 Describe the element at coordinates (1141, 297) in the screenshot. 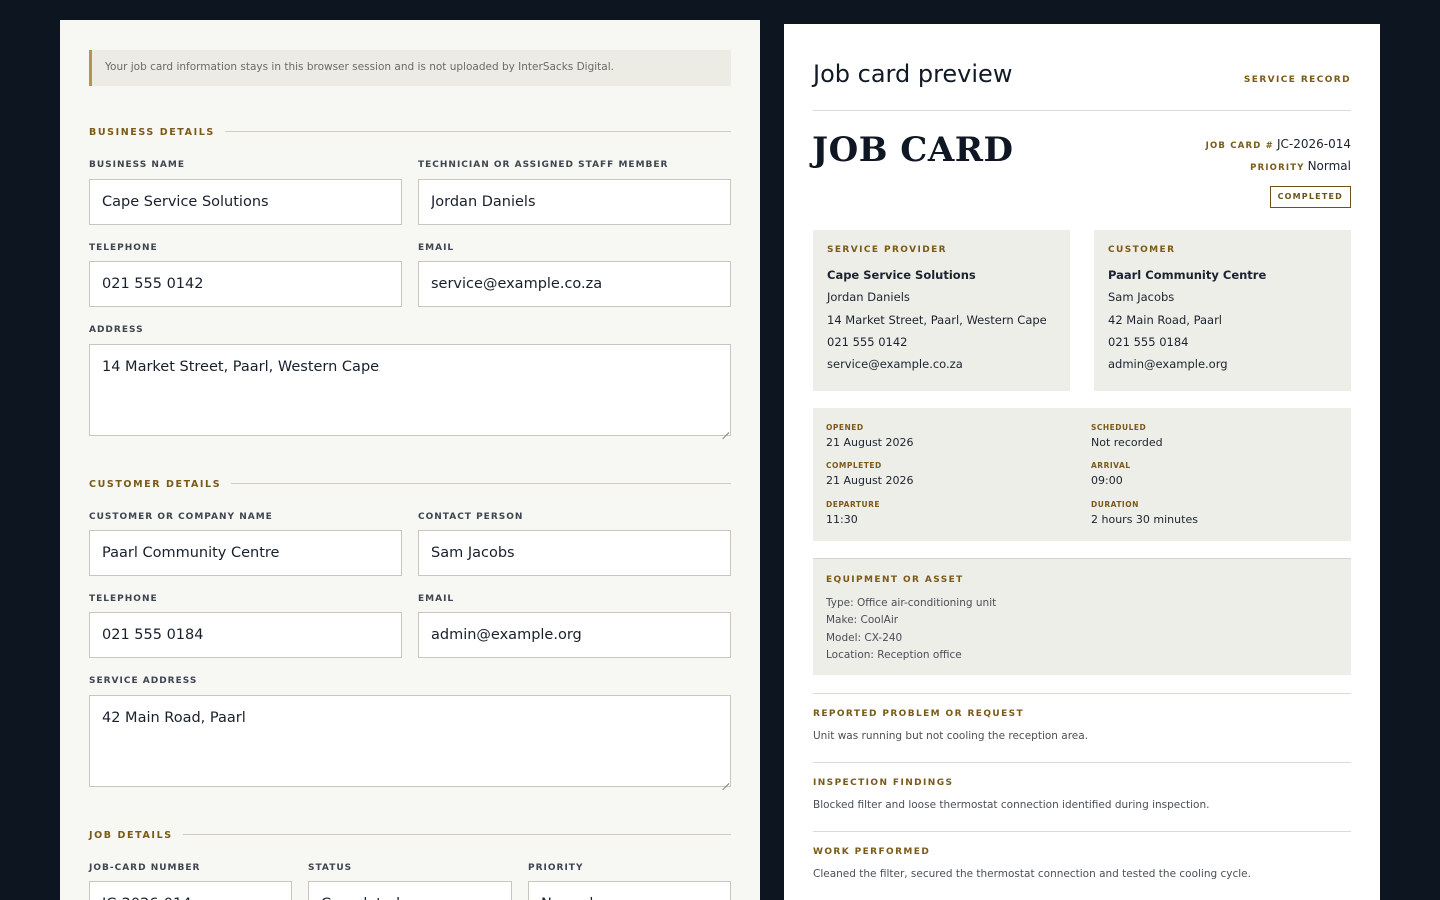

I see `customer-contact: Sam Jacobs` at that location.